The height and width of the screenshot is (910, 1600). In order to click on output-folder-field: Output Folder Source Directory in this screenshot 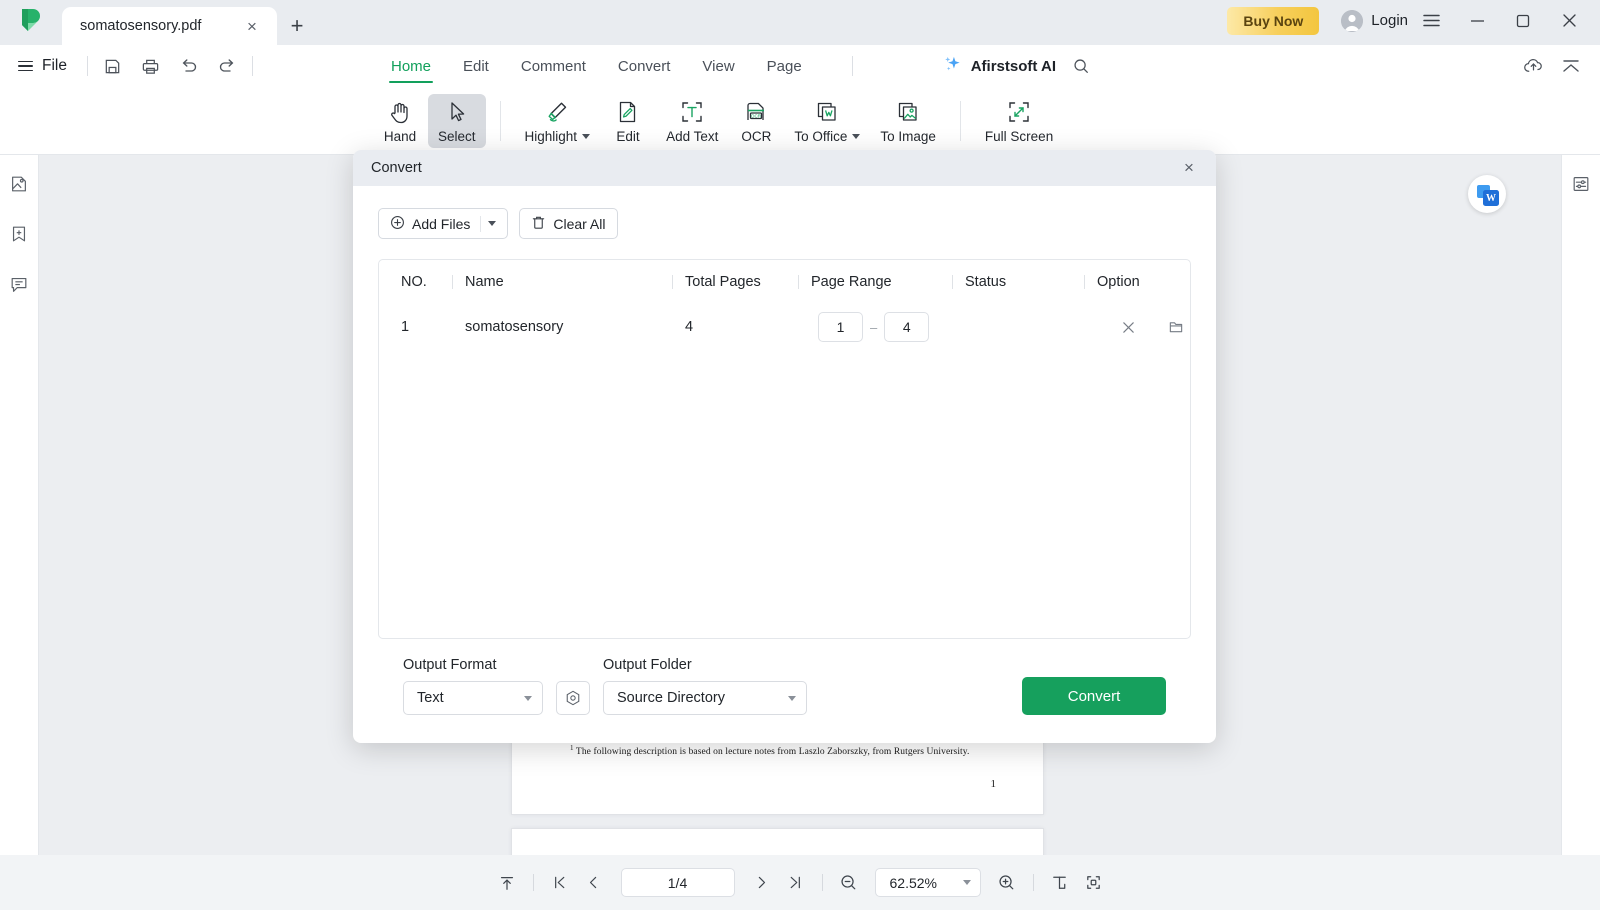, I will do `click(705, 686)`.